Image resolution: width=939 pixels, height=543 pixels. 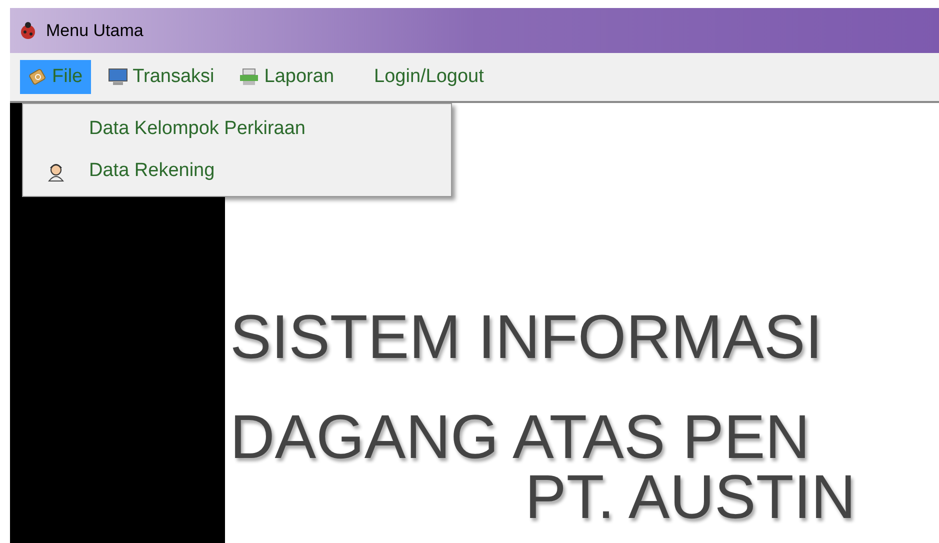 What do you see at coordinates (237, 171) in the screenshot?
I see `dropdown-item: Data Rekening` at bounding box center [237, 171].